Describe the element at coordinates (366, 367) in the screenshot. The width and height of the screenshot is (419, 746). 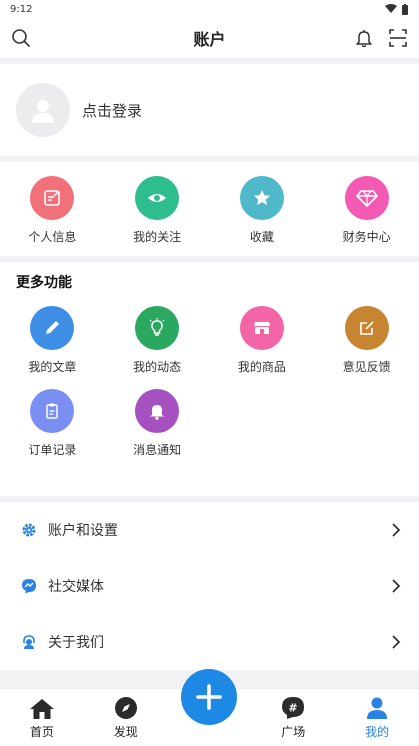
I see `feature-label: 意见反馈` at that location.